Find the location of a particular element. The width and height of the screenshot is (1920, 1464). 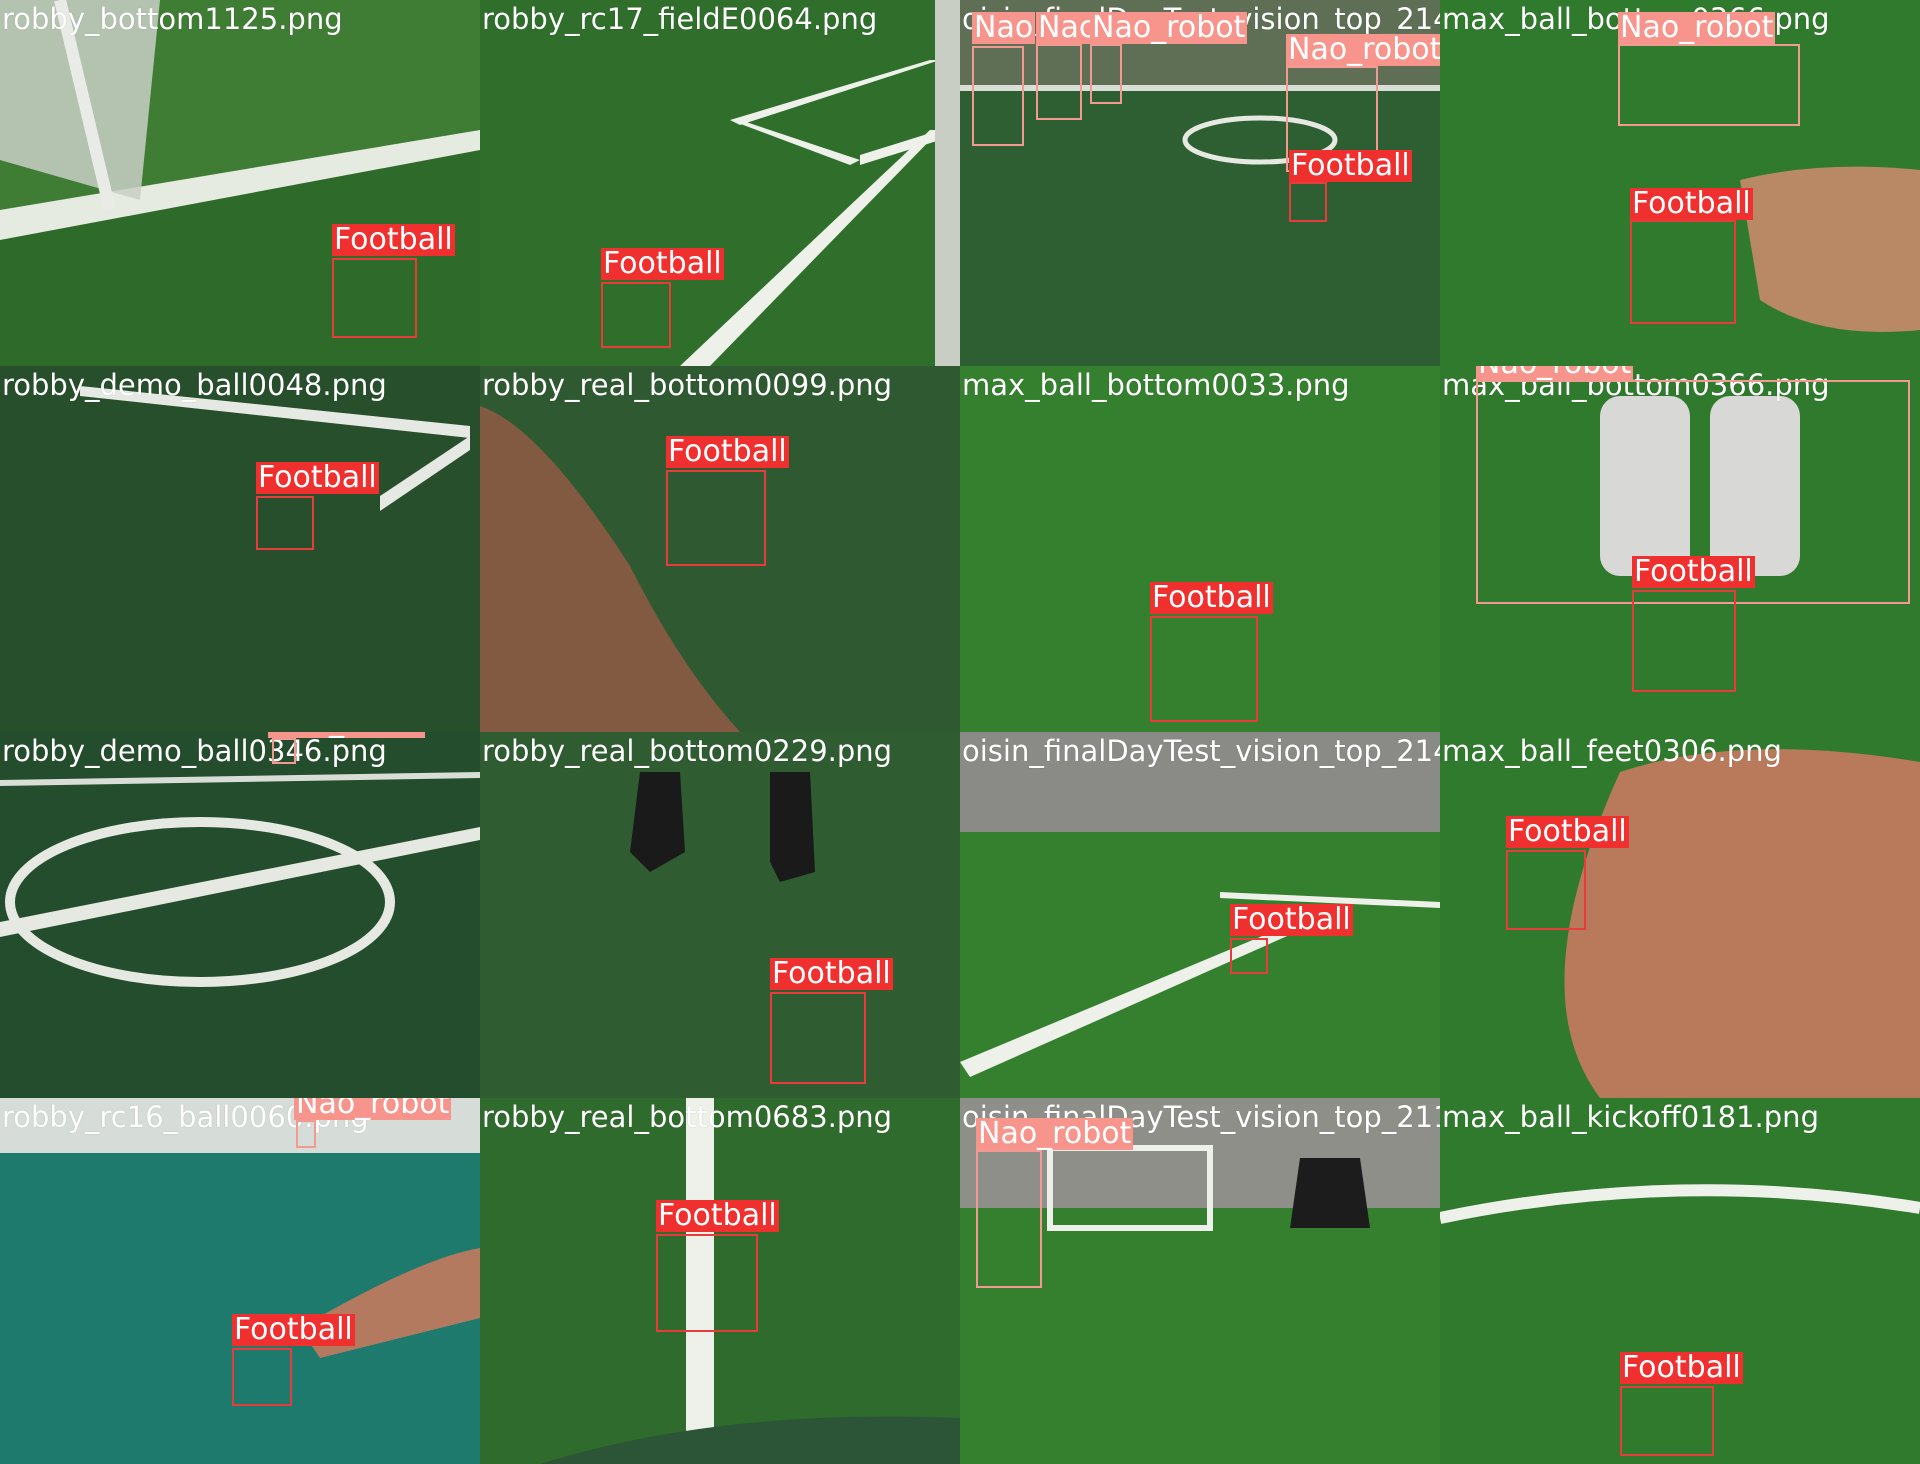

tile-14: robby_real_bottom0683.png Football is located at coordinates (720, 1281).